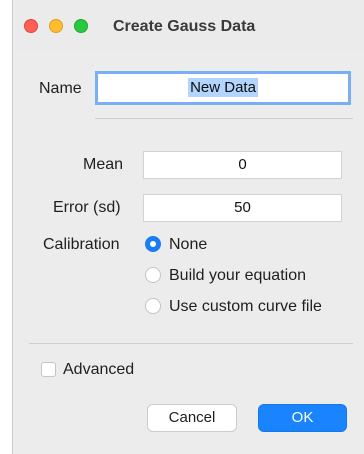 The width and height of the screenshot is (364, 454). Describe the element at coordinates (87, 207) in the screenshot. I see `error-sd-label: Error (sd)` at that location.